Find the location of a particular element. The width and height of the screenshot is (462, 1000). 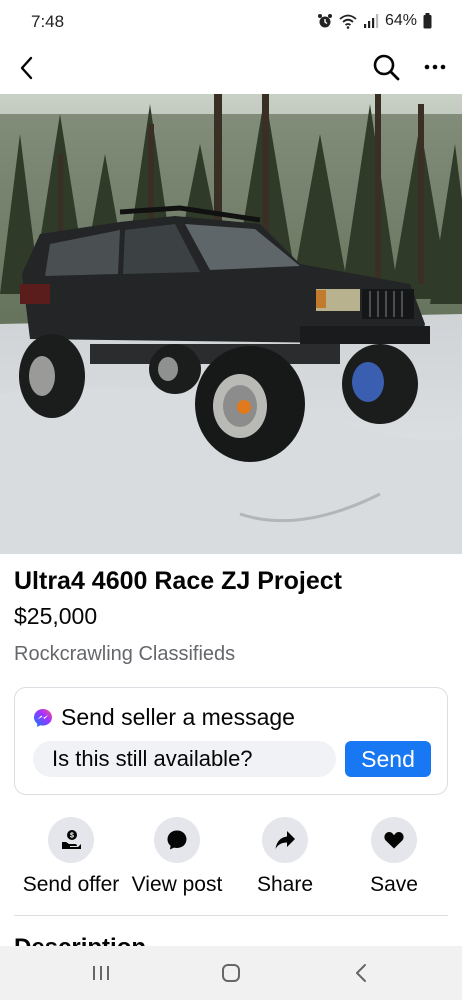

message-heading: Send seller a message is located at coordinates (164, 717).